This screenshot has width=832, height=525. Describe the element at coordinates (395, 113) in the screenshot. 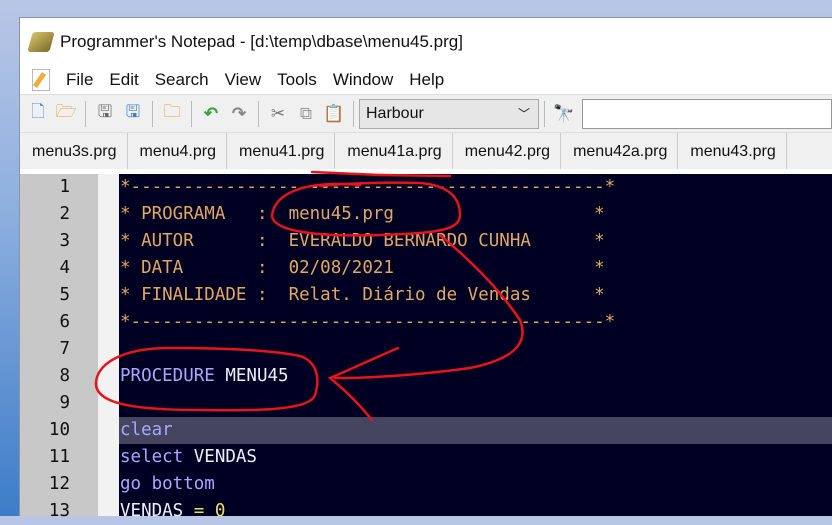

I see `scheme-value: Harbour` at that location.